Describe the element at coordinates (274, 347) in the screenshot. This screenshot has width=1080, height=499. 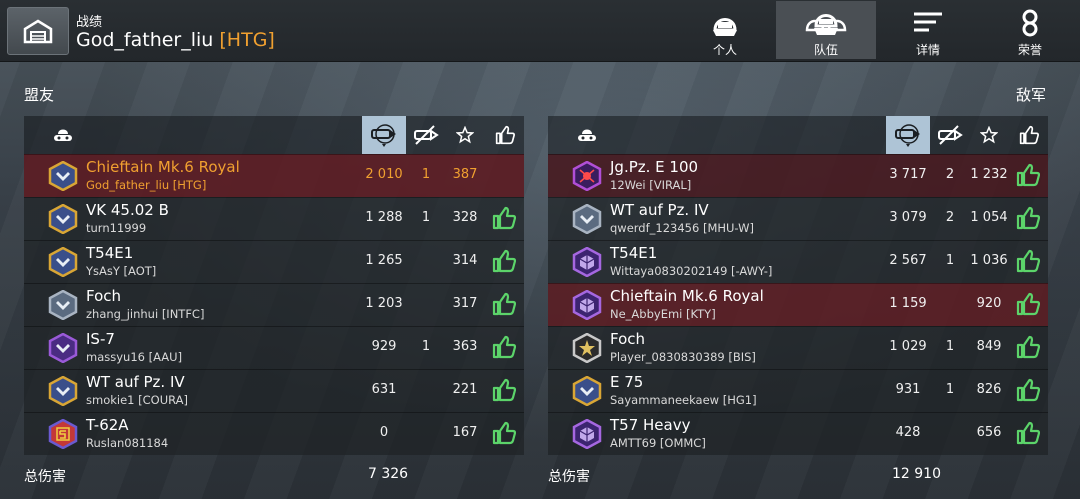
I see `allies-row: IS-7 massyu16 [AAU] 929 1 363` at that location.